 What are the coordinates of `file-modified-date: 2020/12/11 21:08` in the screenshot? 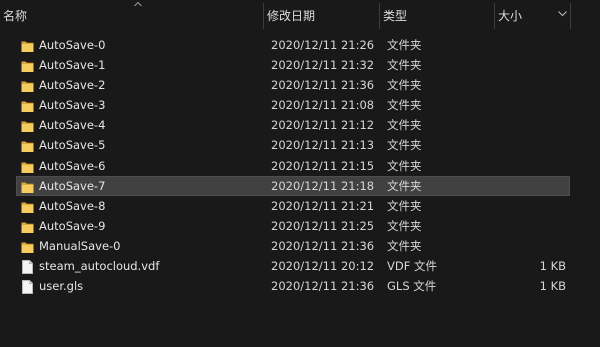 It's located at (323, 105).